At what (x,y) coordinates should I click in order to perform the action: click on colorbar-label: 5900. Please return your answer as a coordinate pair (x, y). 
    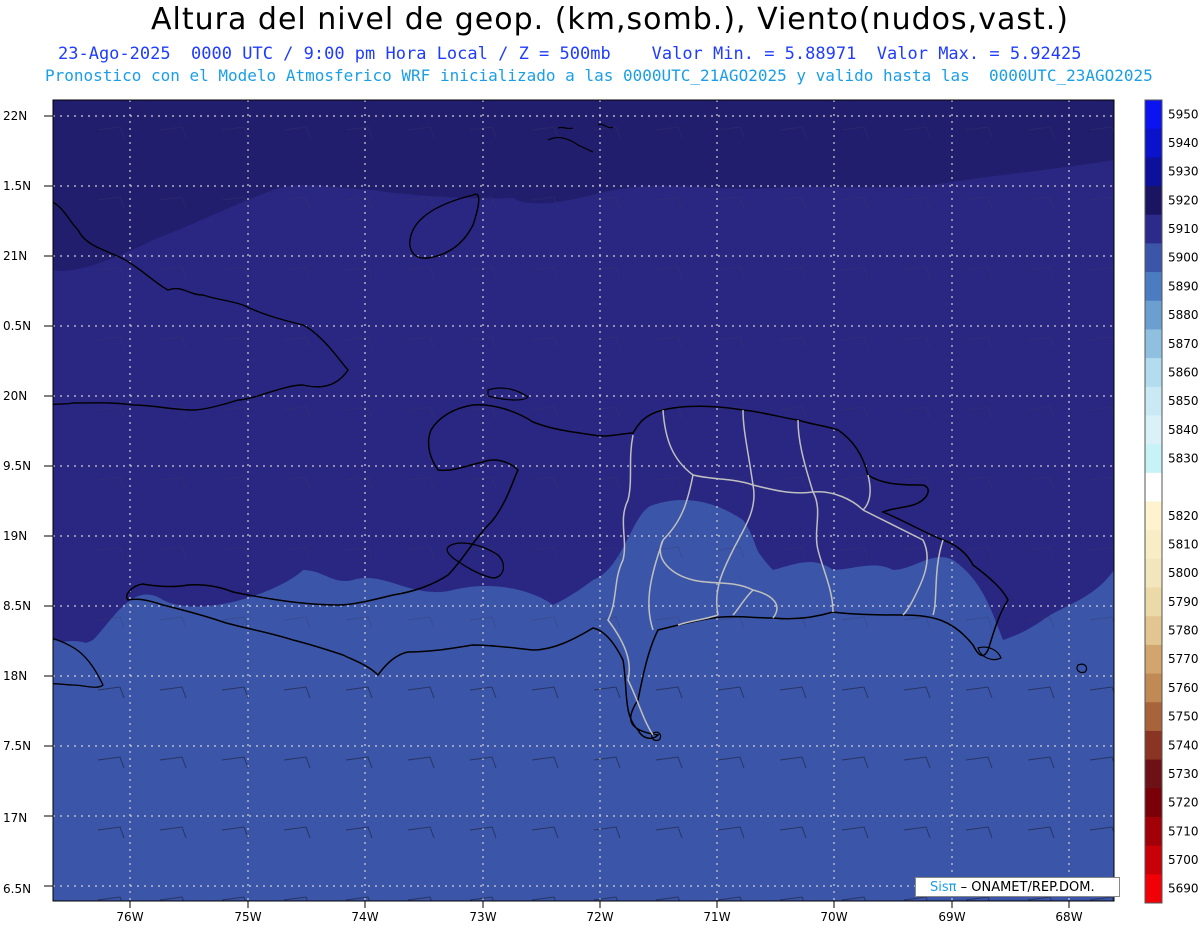
    Looking at the image, I should click on (1183, 258).